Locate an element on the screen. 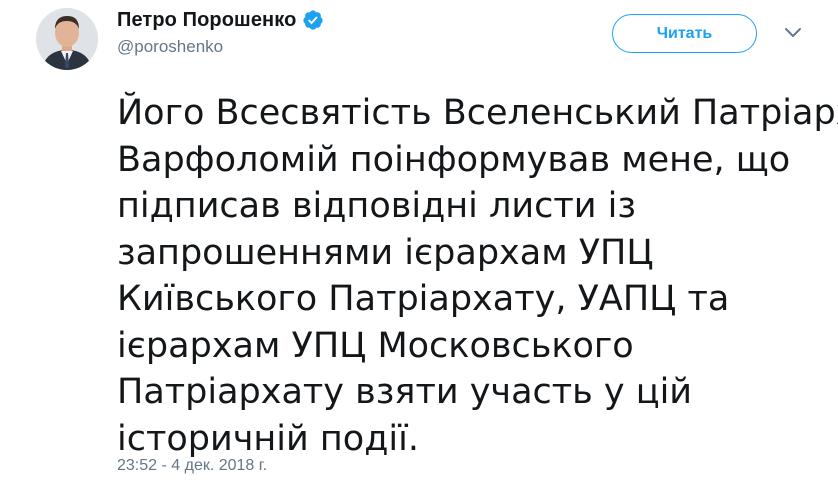 The width and height of the screenshot is (838, 493). tweet-text-line: запрошеннями ієрархам УПЦ is located at coordinates (385, 252).